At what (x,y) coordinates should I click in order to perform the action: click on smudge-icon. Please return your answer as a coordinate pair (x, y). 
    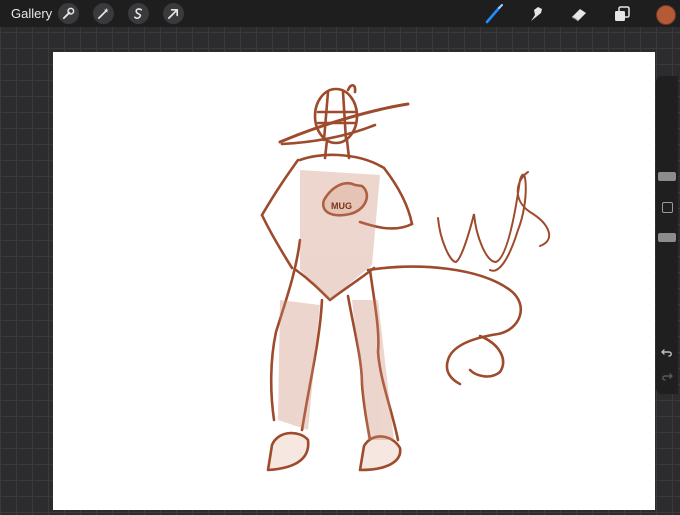
    Looking at the image, I should click on (536, 14).